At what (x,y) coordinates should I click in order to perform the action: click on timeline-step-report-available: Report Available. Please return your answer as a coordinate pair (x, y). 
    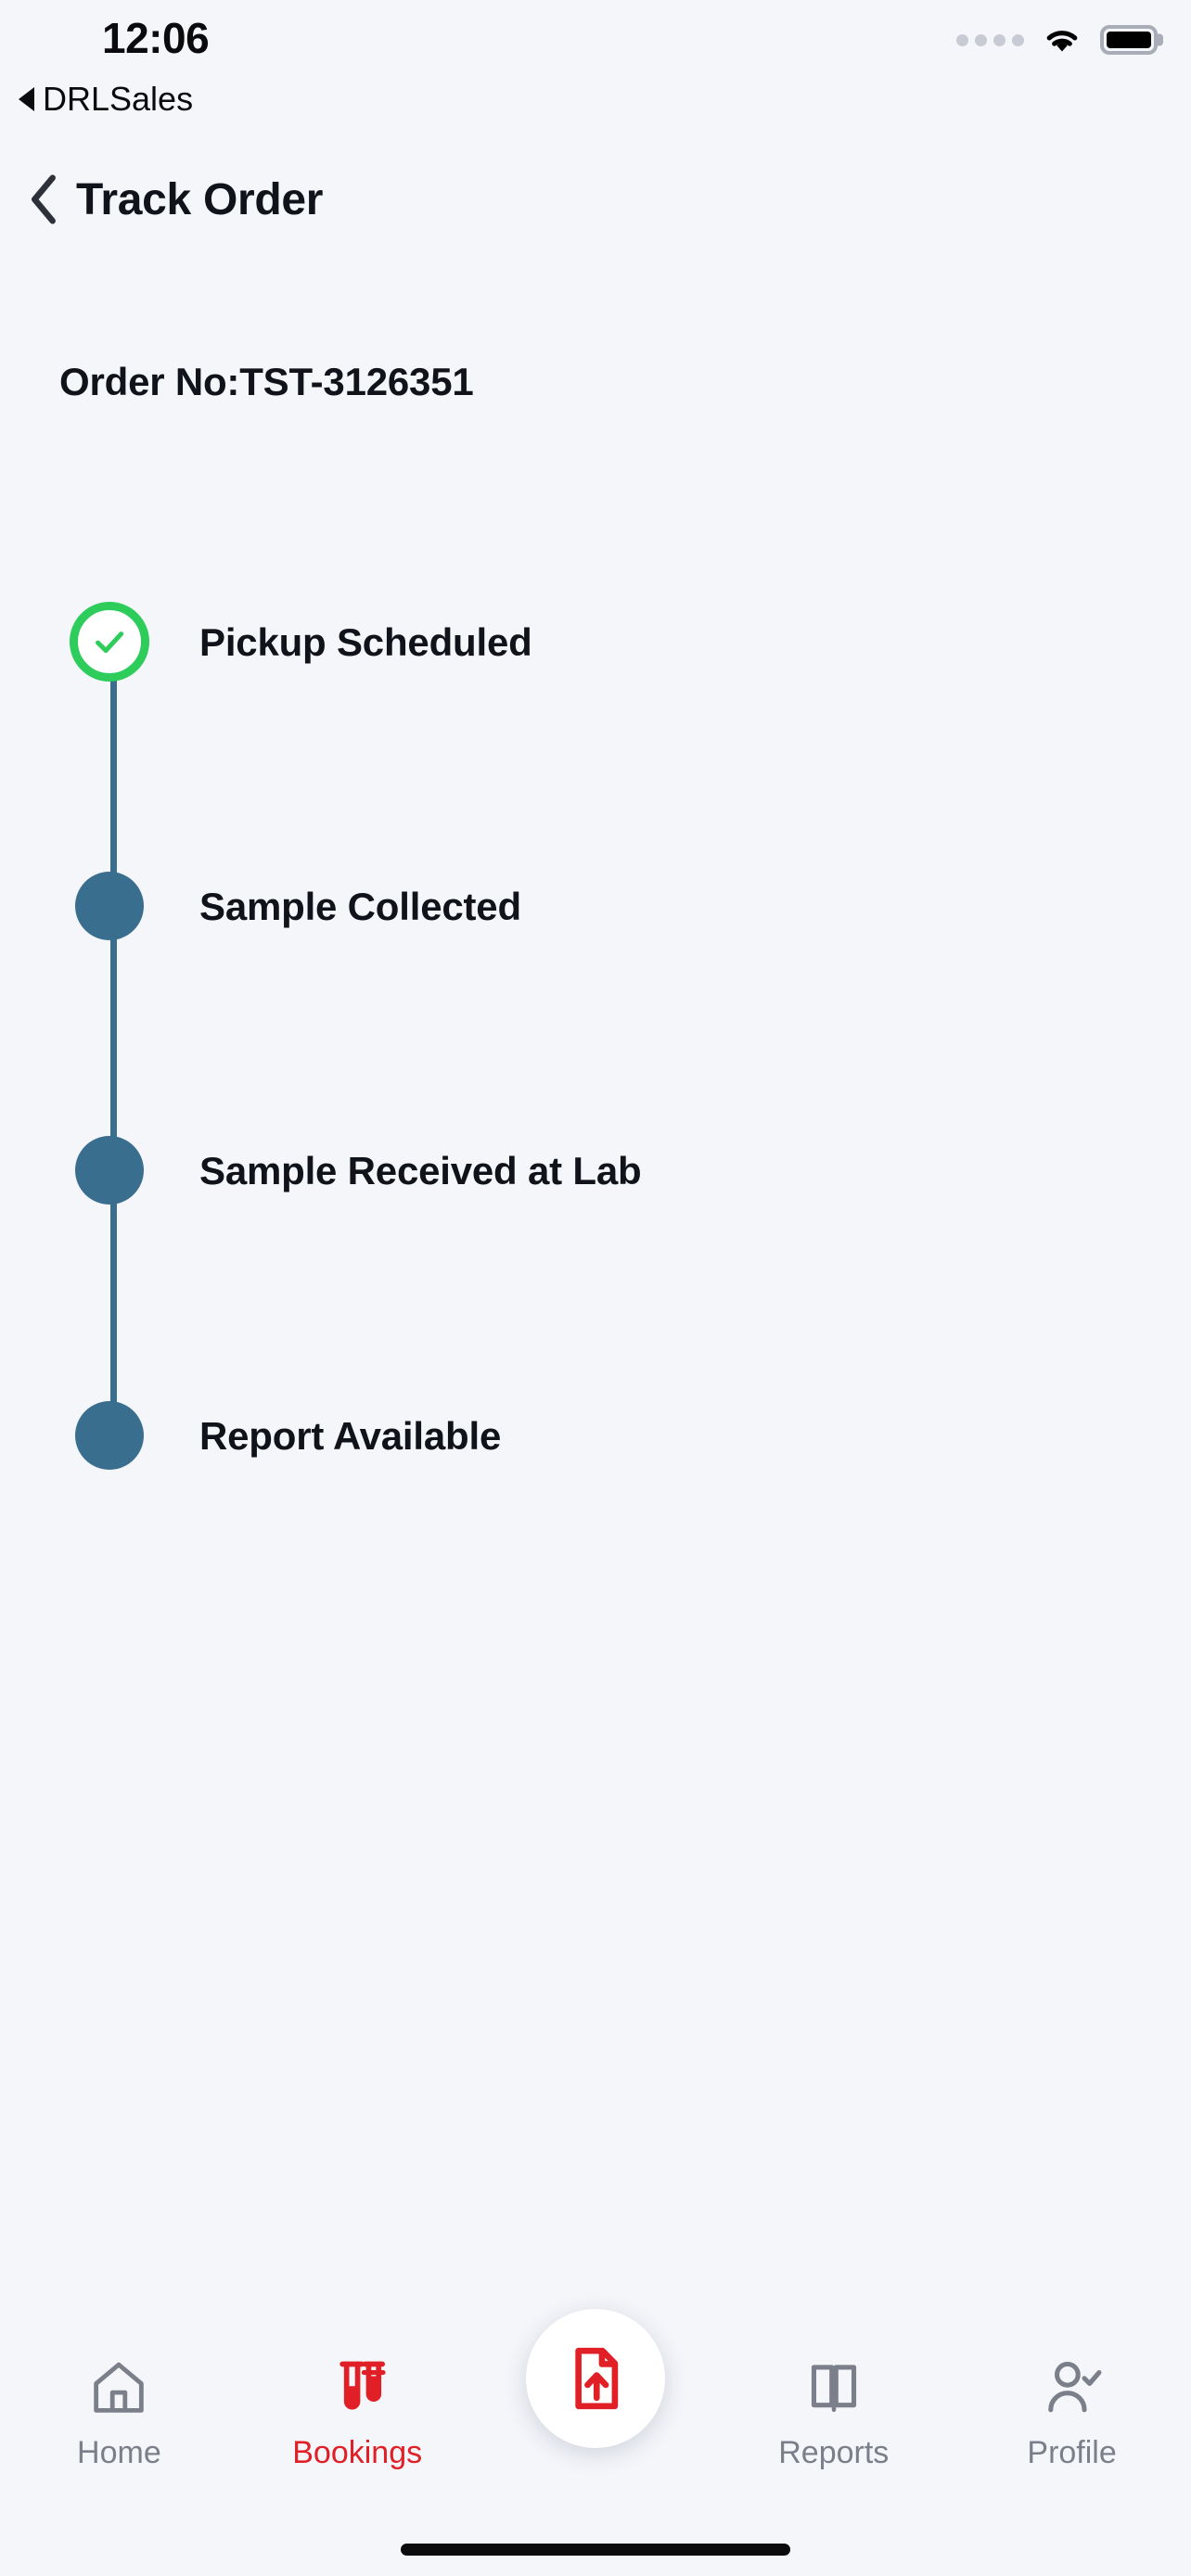
    Looking at the image, I should click on (595, 1436).